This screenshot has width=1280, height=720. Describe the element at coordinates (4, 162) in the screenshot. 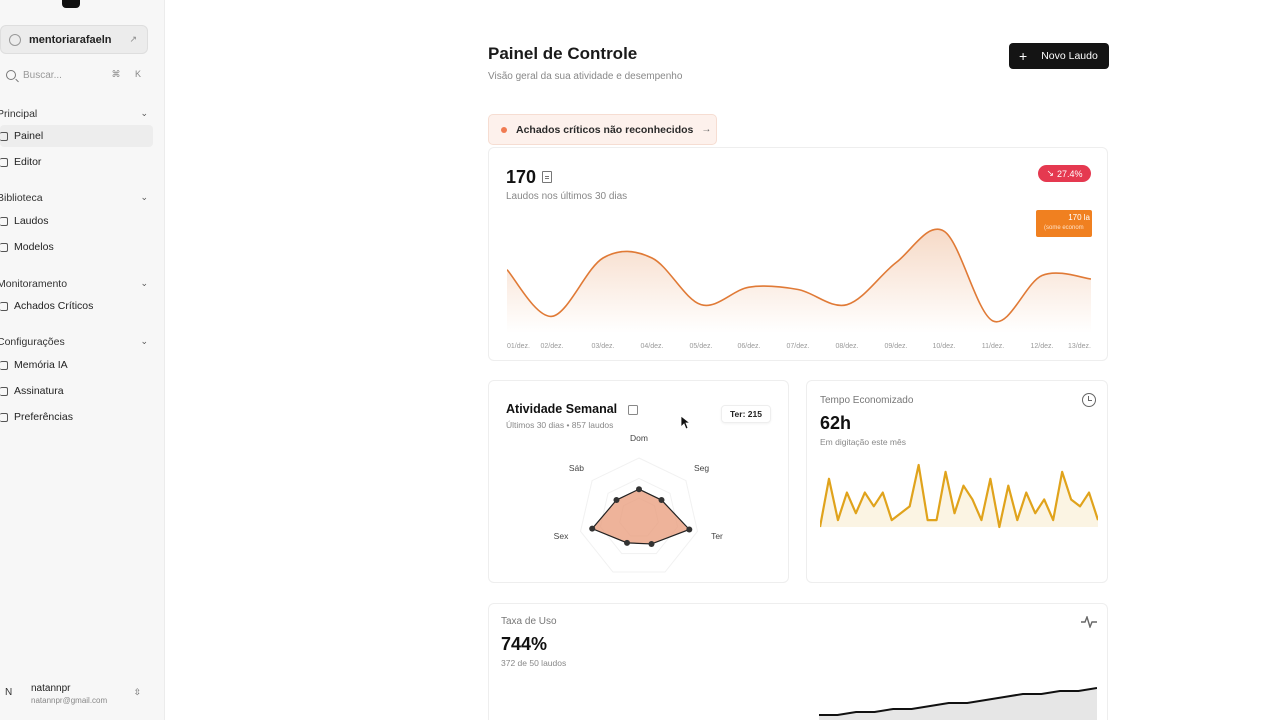

I see `edit-icon` at that location.